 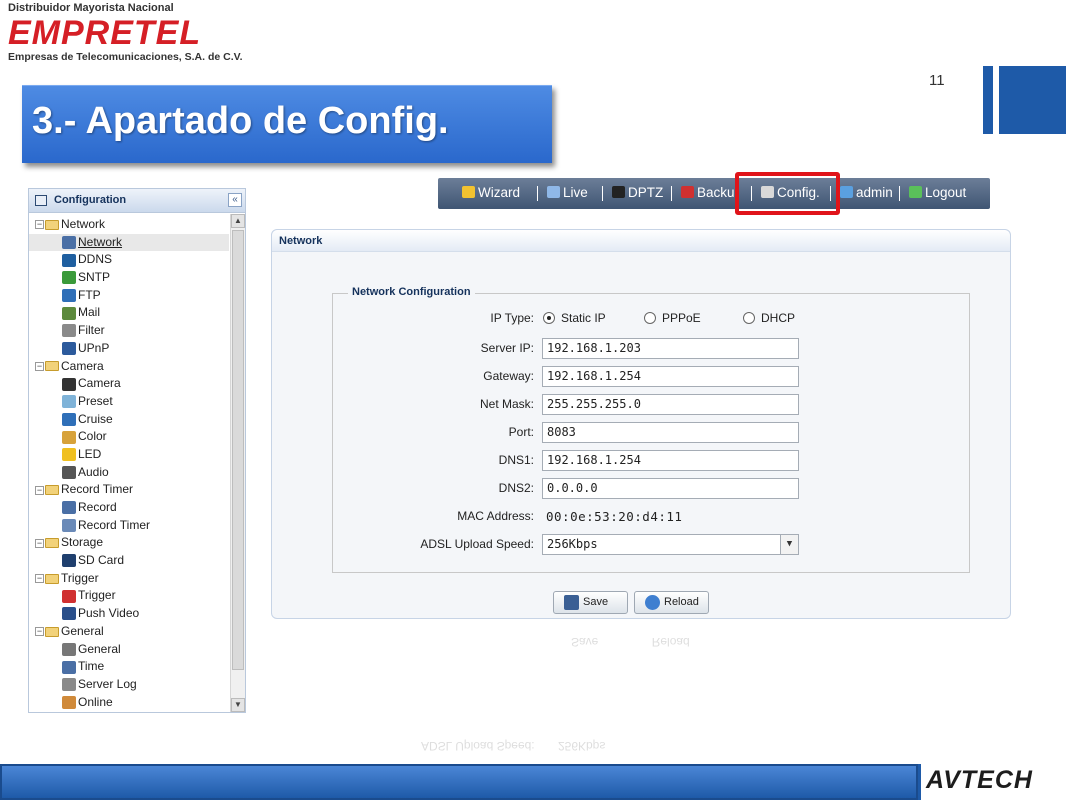 I want to click on tree-item-label: UPnP, so click(x=94, y=347).